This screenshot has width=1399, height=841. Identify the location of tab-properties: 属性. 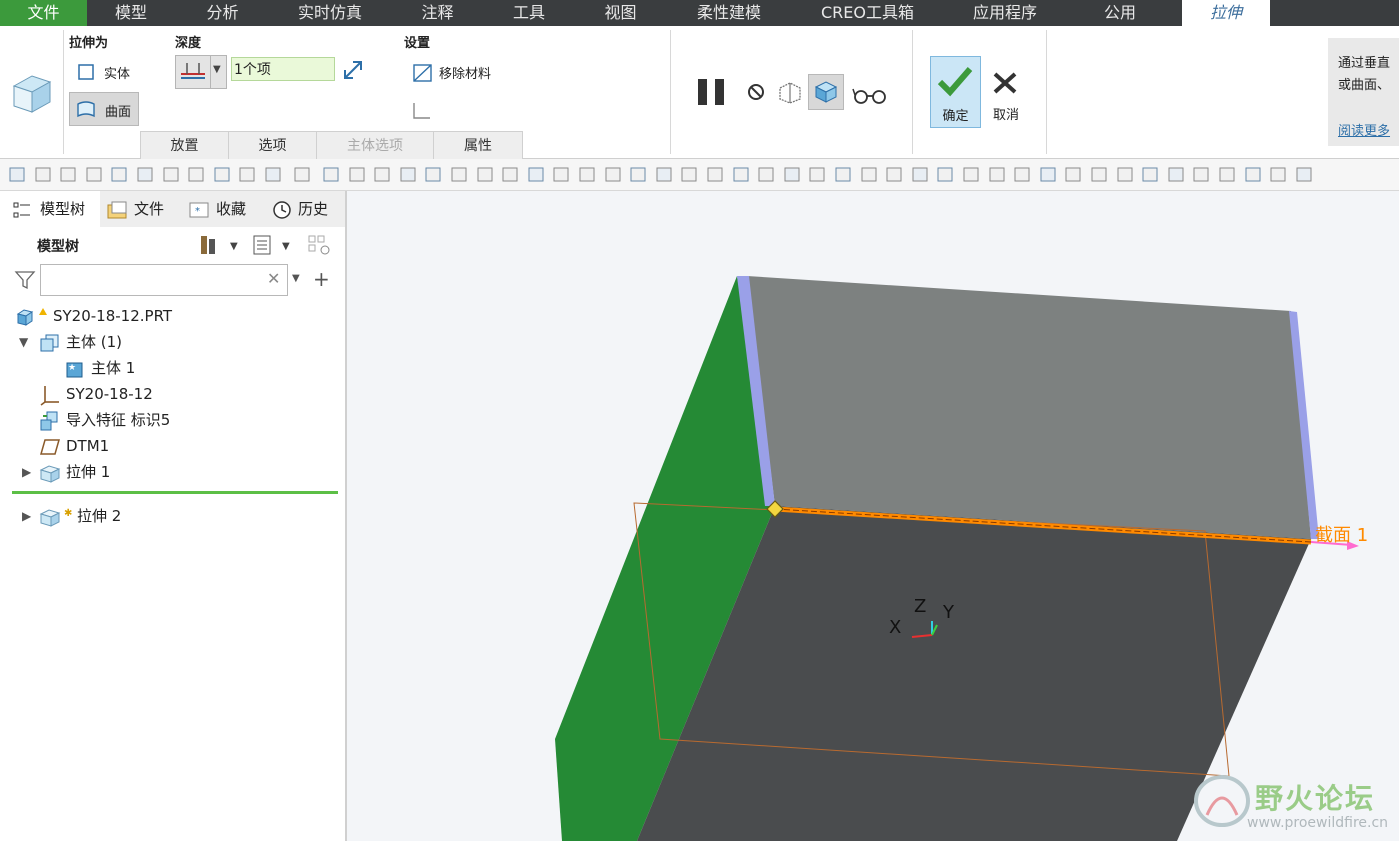
(478, 146).